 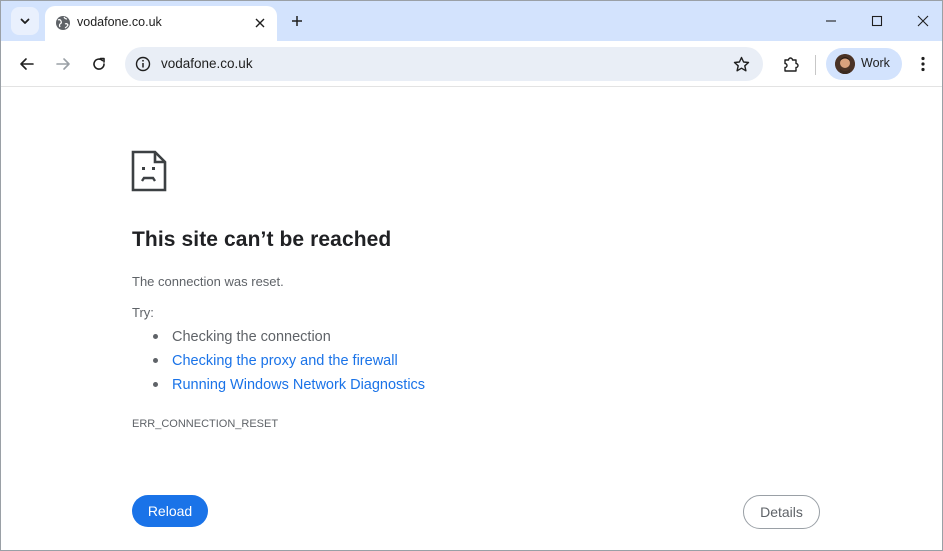 I want to click on plus-icon, so click(x=297, y=21).